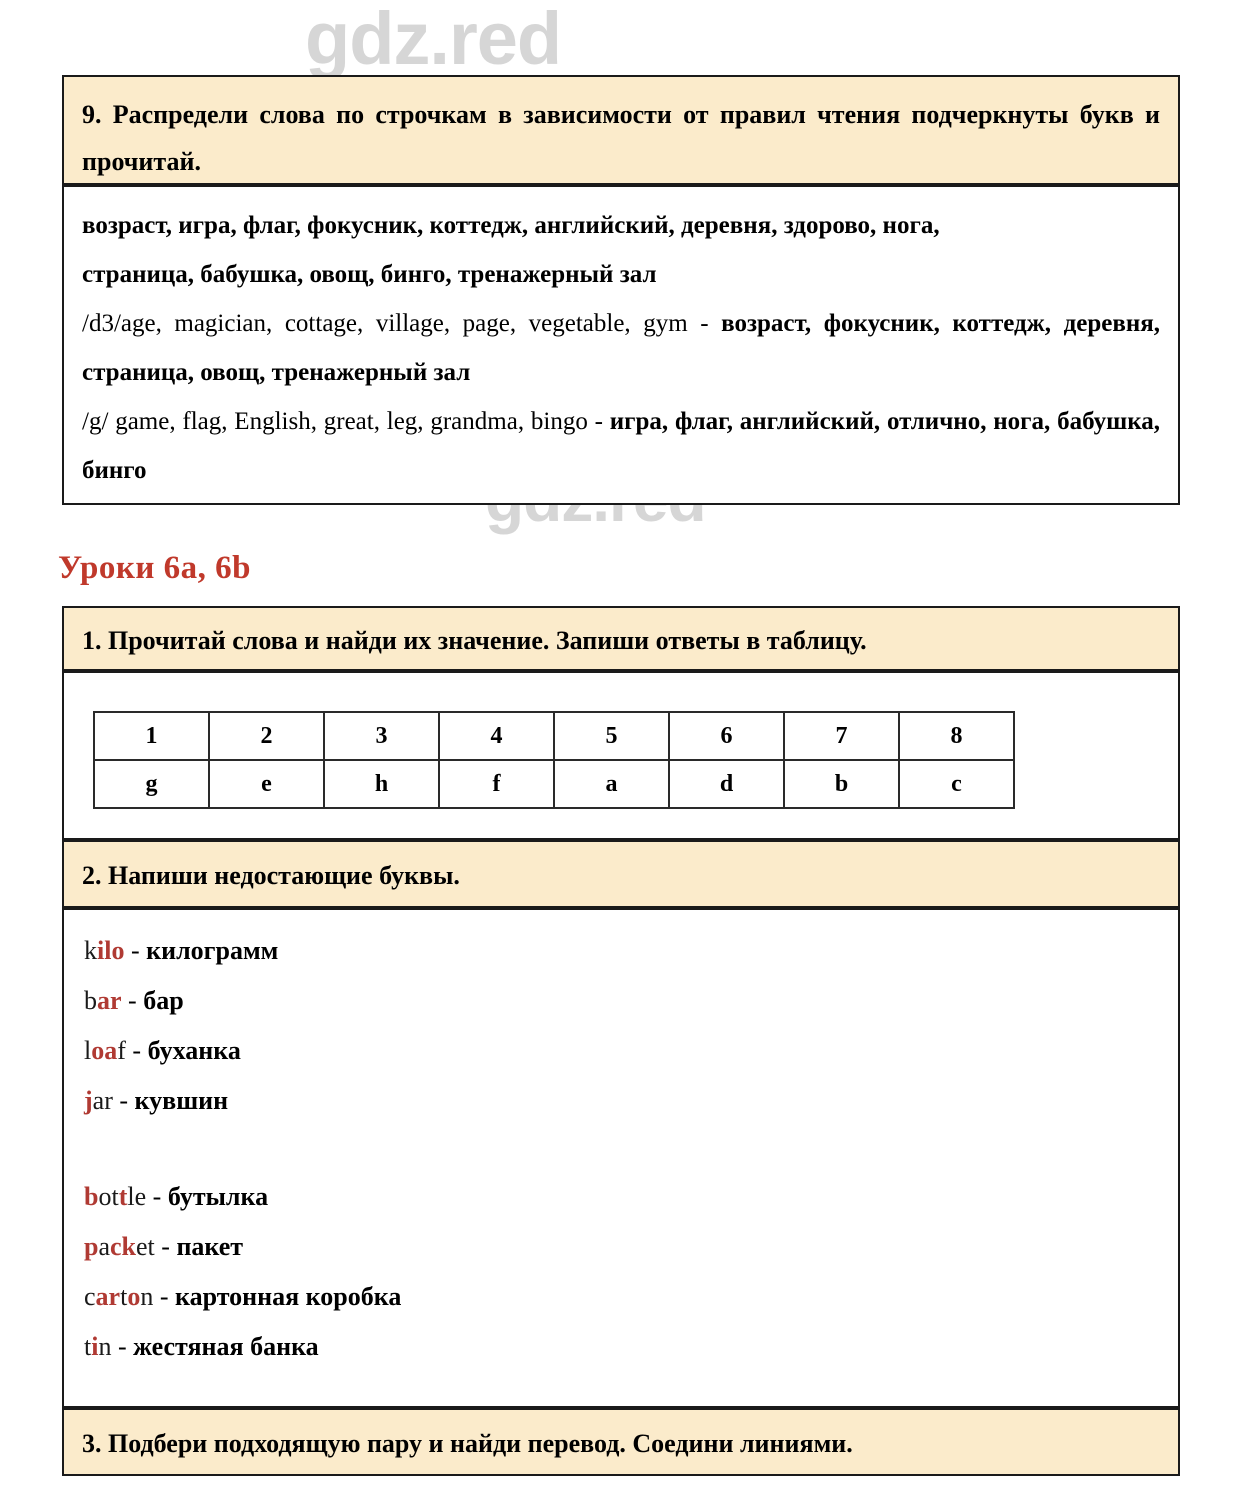 The width and height of the screenshot is (1242, 1512). Describe the element at coordinates (212, 950) in the screenshot. I see `vocab-word-ru: килограмм` at that location.